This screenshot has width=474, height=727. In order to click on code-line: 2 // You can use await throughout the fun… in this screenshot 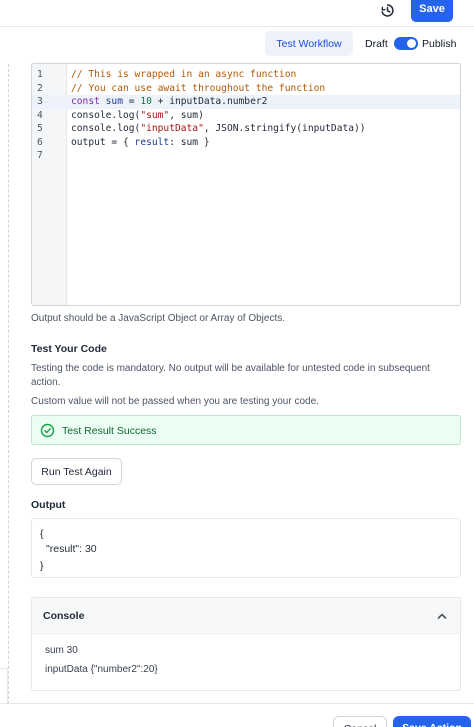, I will do `click(246, 89)`.